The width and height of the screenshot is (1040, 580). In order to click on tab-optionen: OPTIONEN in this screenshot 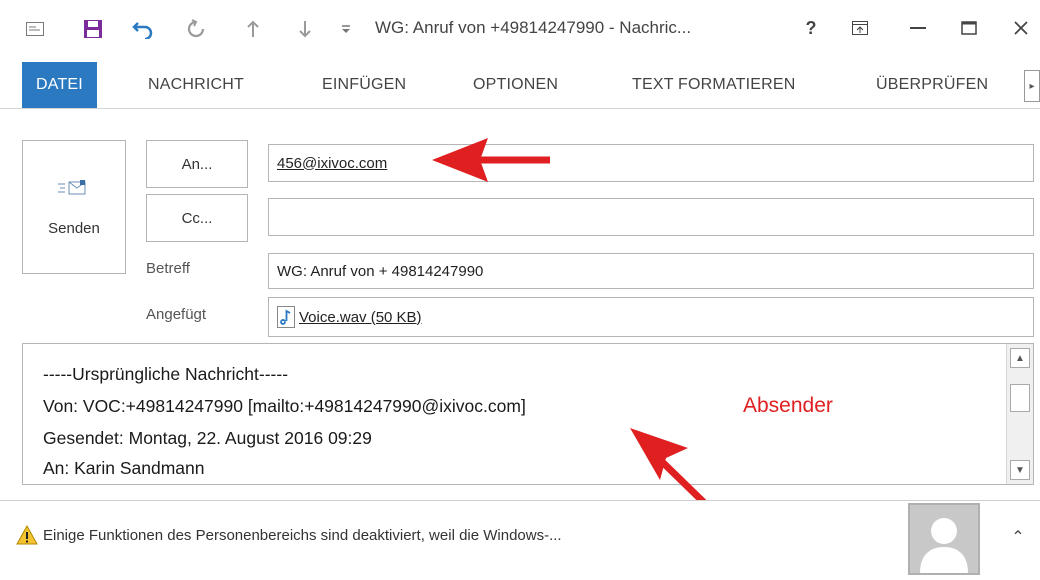, I will do `click(515, 85)`.